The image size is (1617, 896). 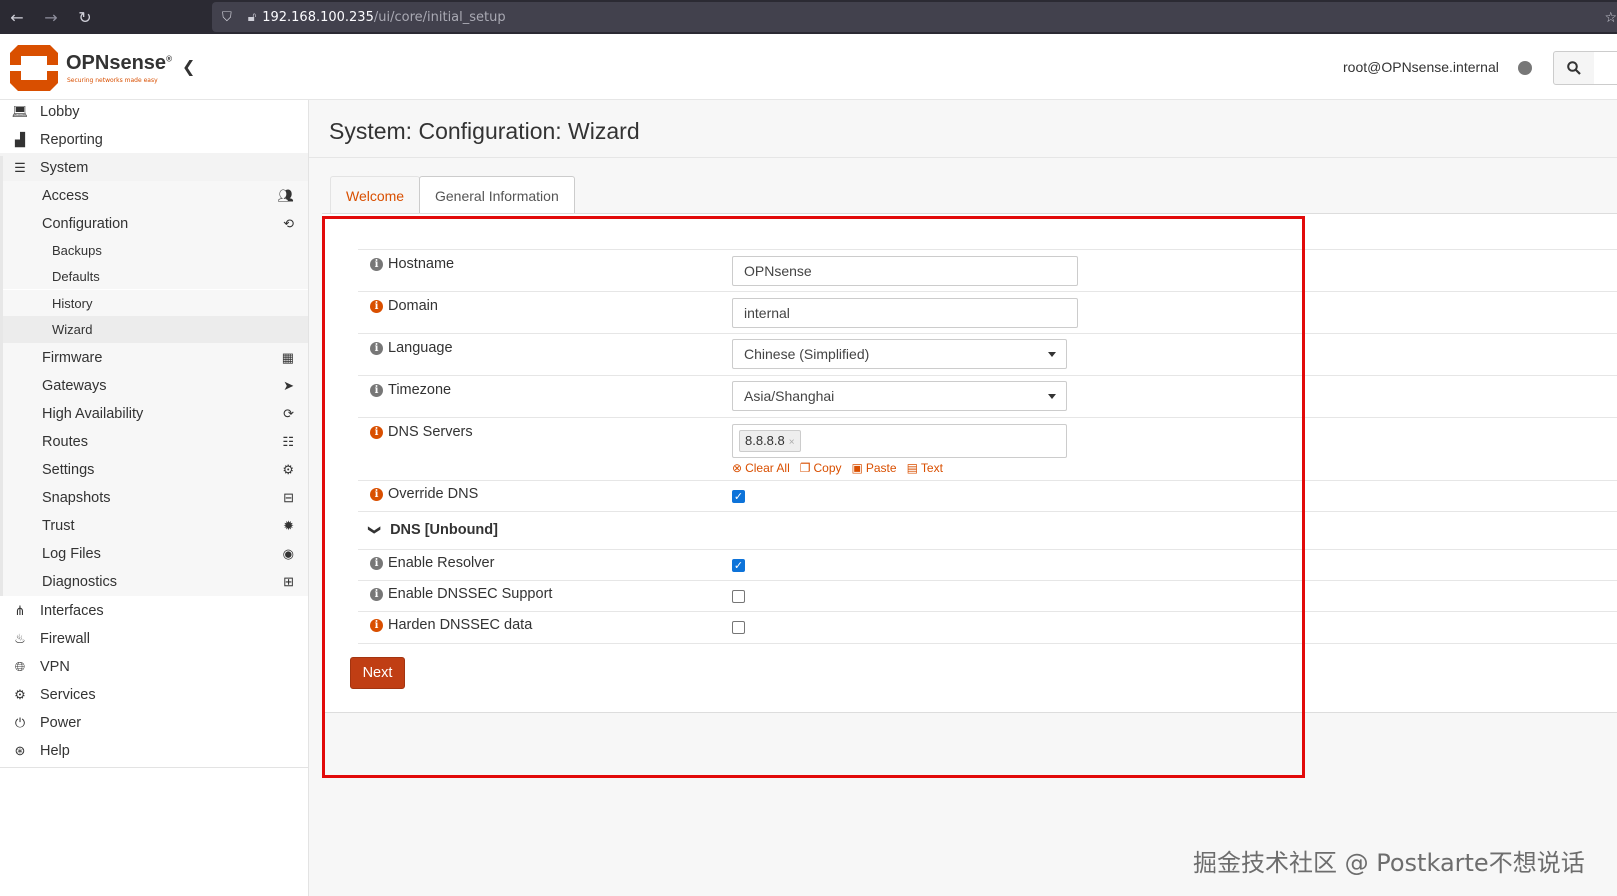 I want to click on medkit-icon: ⊞, so click(x=288, y=581).